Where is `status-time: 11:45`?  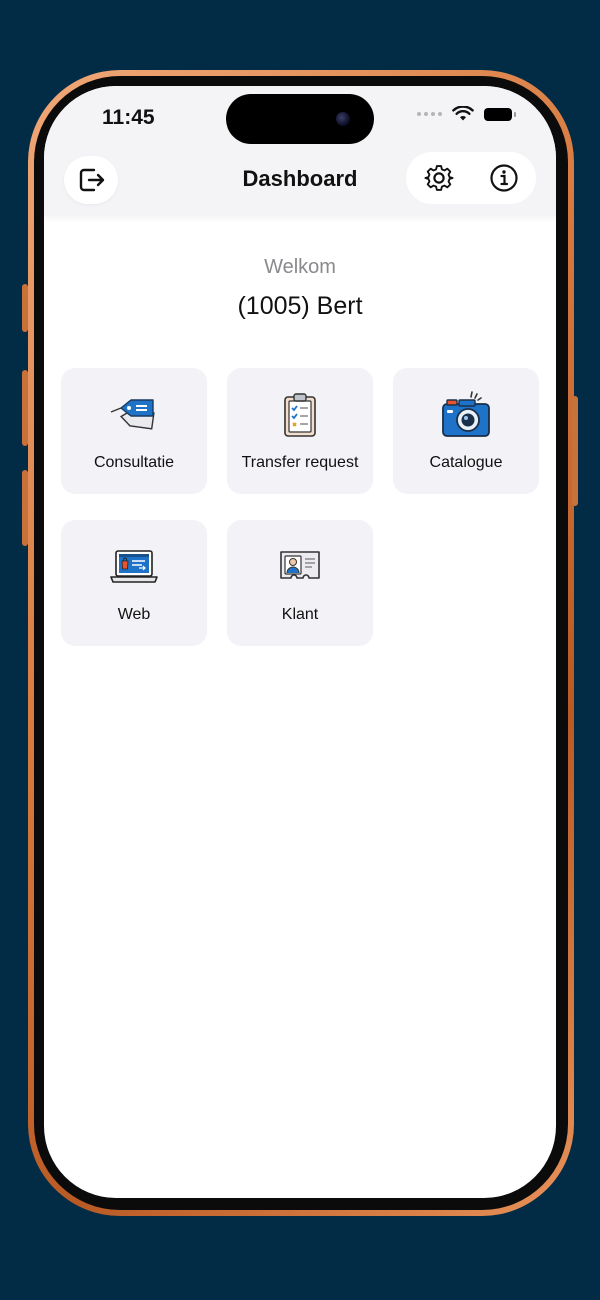 status-time: 11:45 is located at coordinates (128, 117).